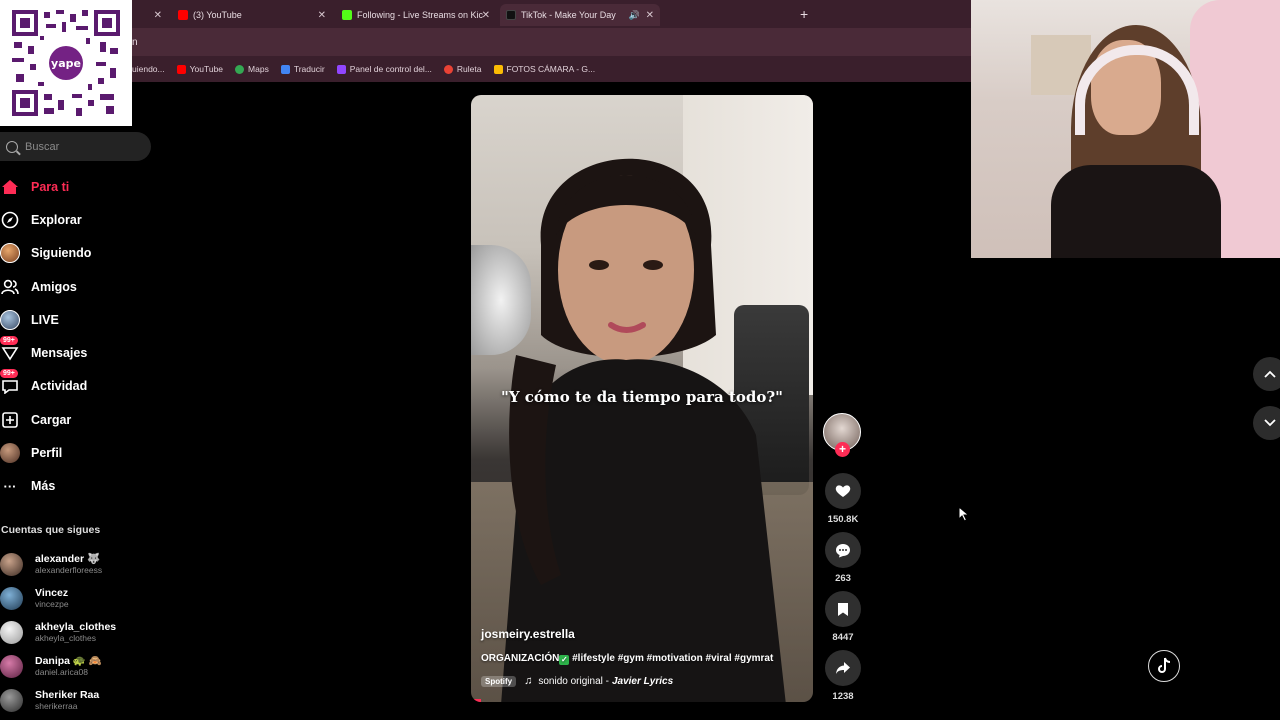  Describe the element at coordinates (1136, 211) in the screenshot. I see `webcam-subject` at that location.